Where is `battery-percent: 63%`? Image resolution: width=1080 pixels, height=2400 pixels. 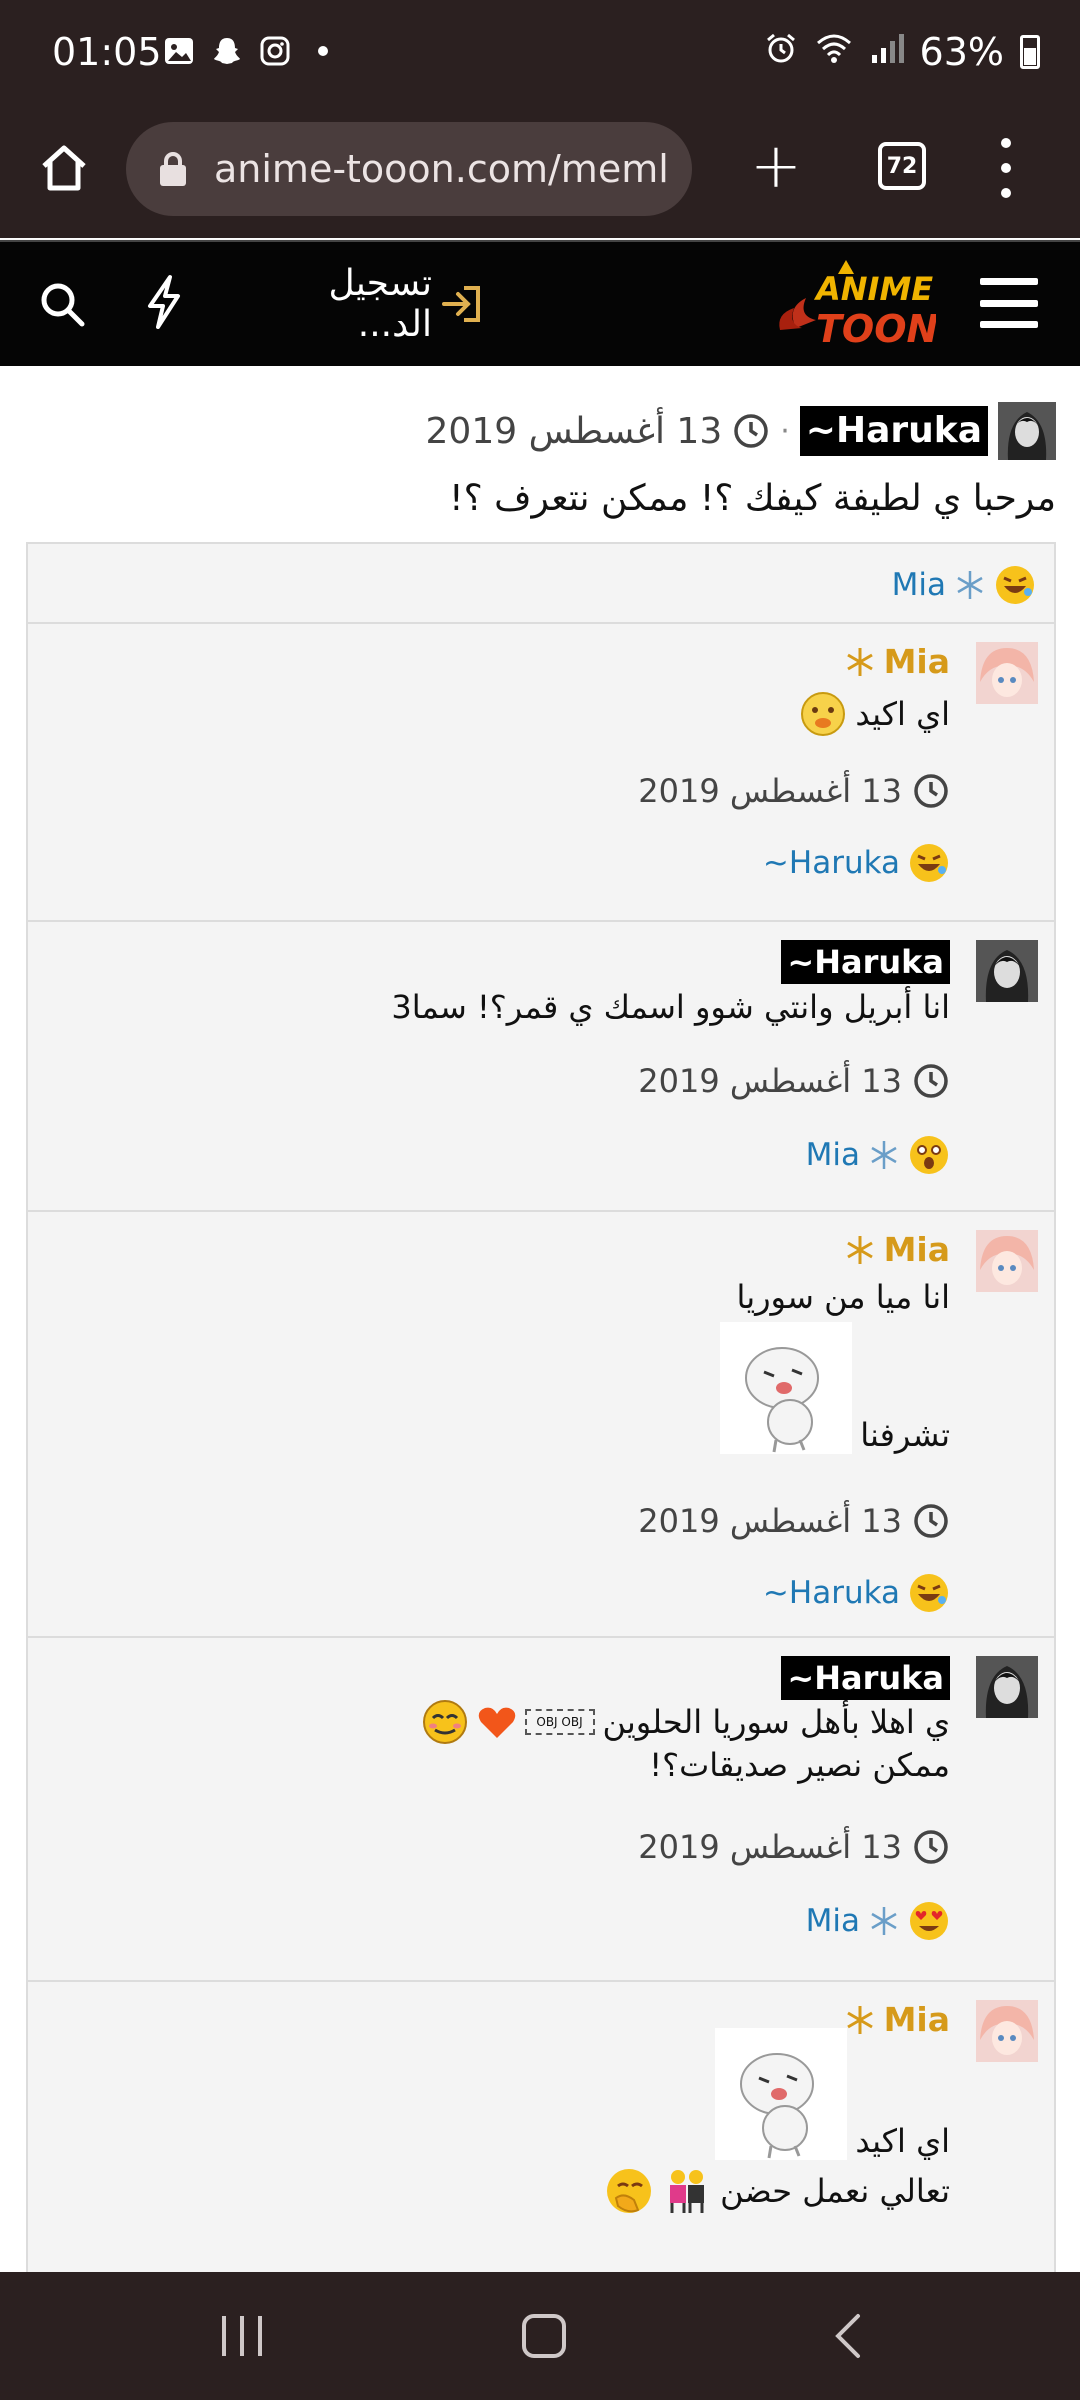 battery-percent: 63% is located at coordinates (961, 52).